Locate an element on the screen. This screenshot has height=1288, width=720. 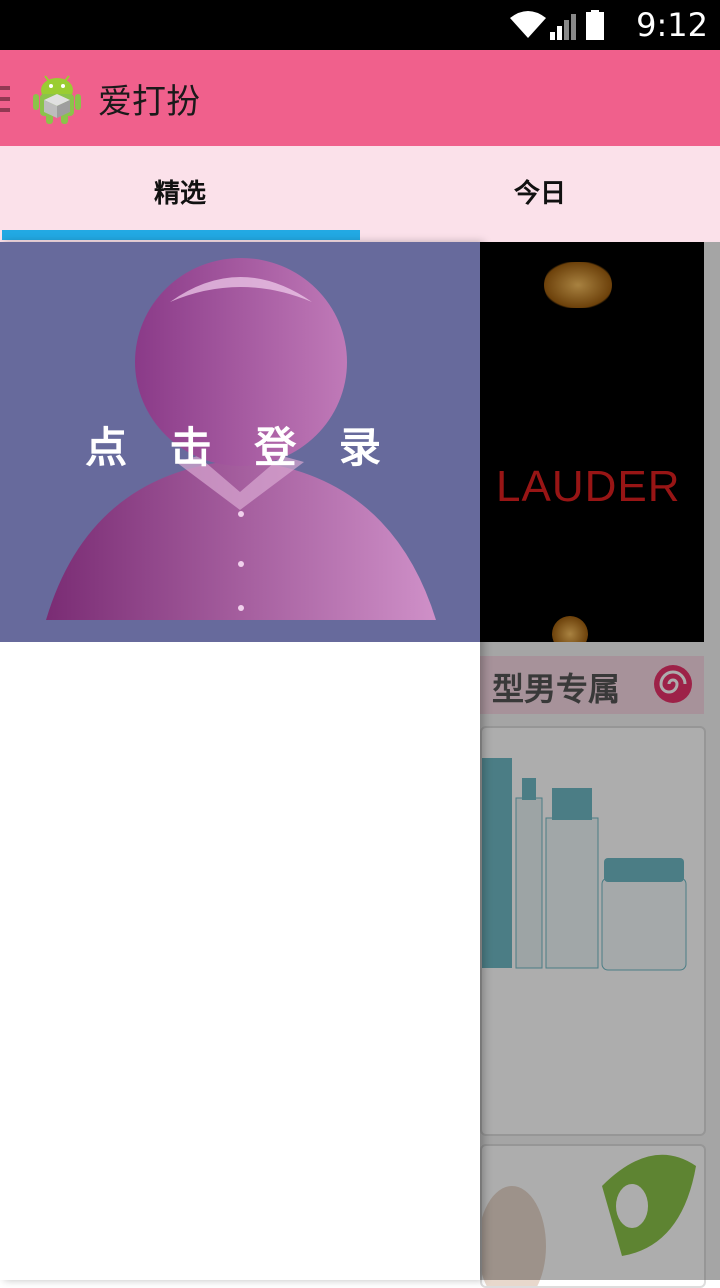
wifi-icon is located at coordinates (528, 24).